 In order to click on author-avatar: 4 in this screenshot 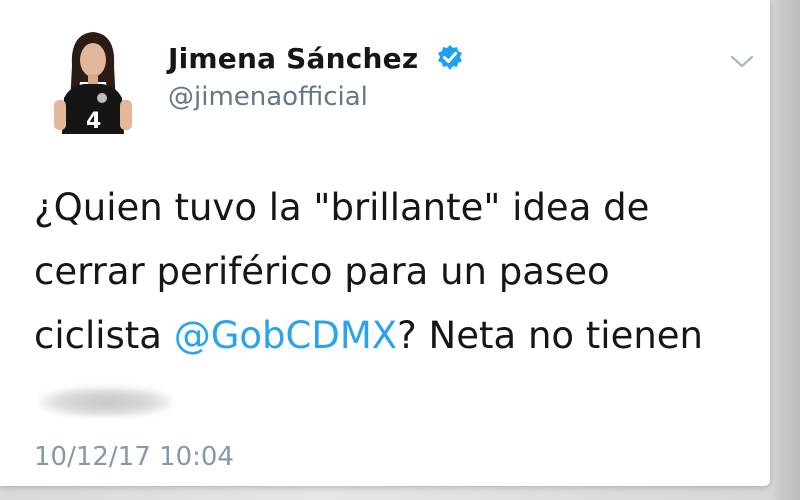, I will do `click(93, 80)`.